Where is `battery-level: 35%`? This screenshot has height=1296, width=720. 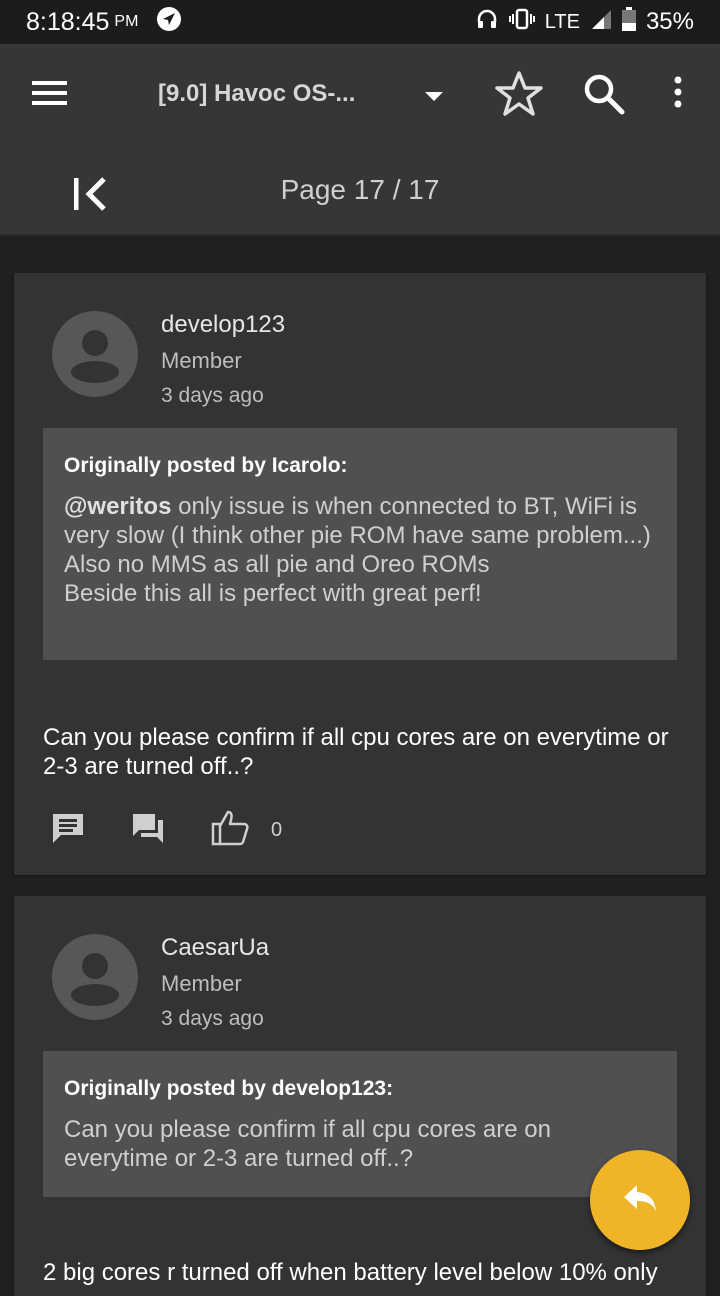 battery-level: 35% is located at coordinates (669, 21).